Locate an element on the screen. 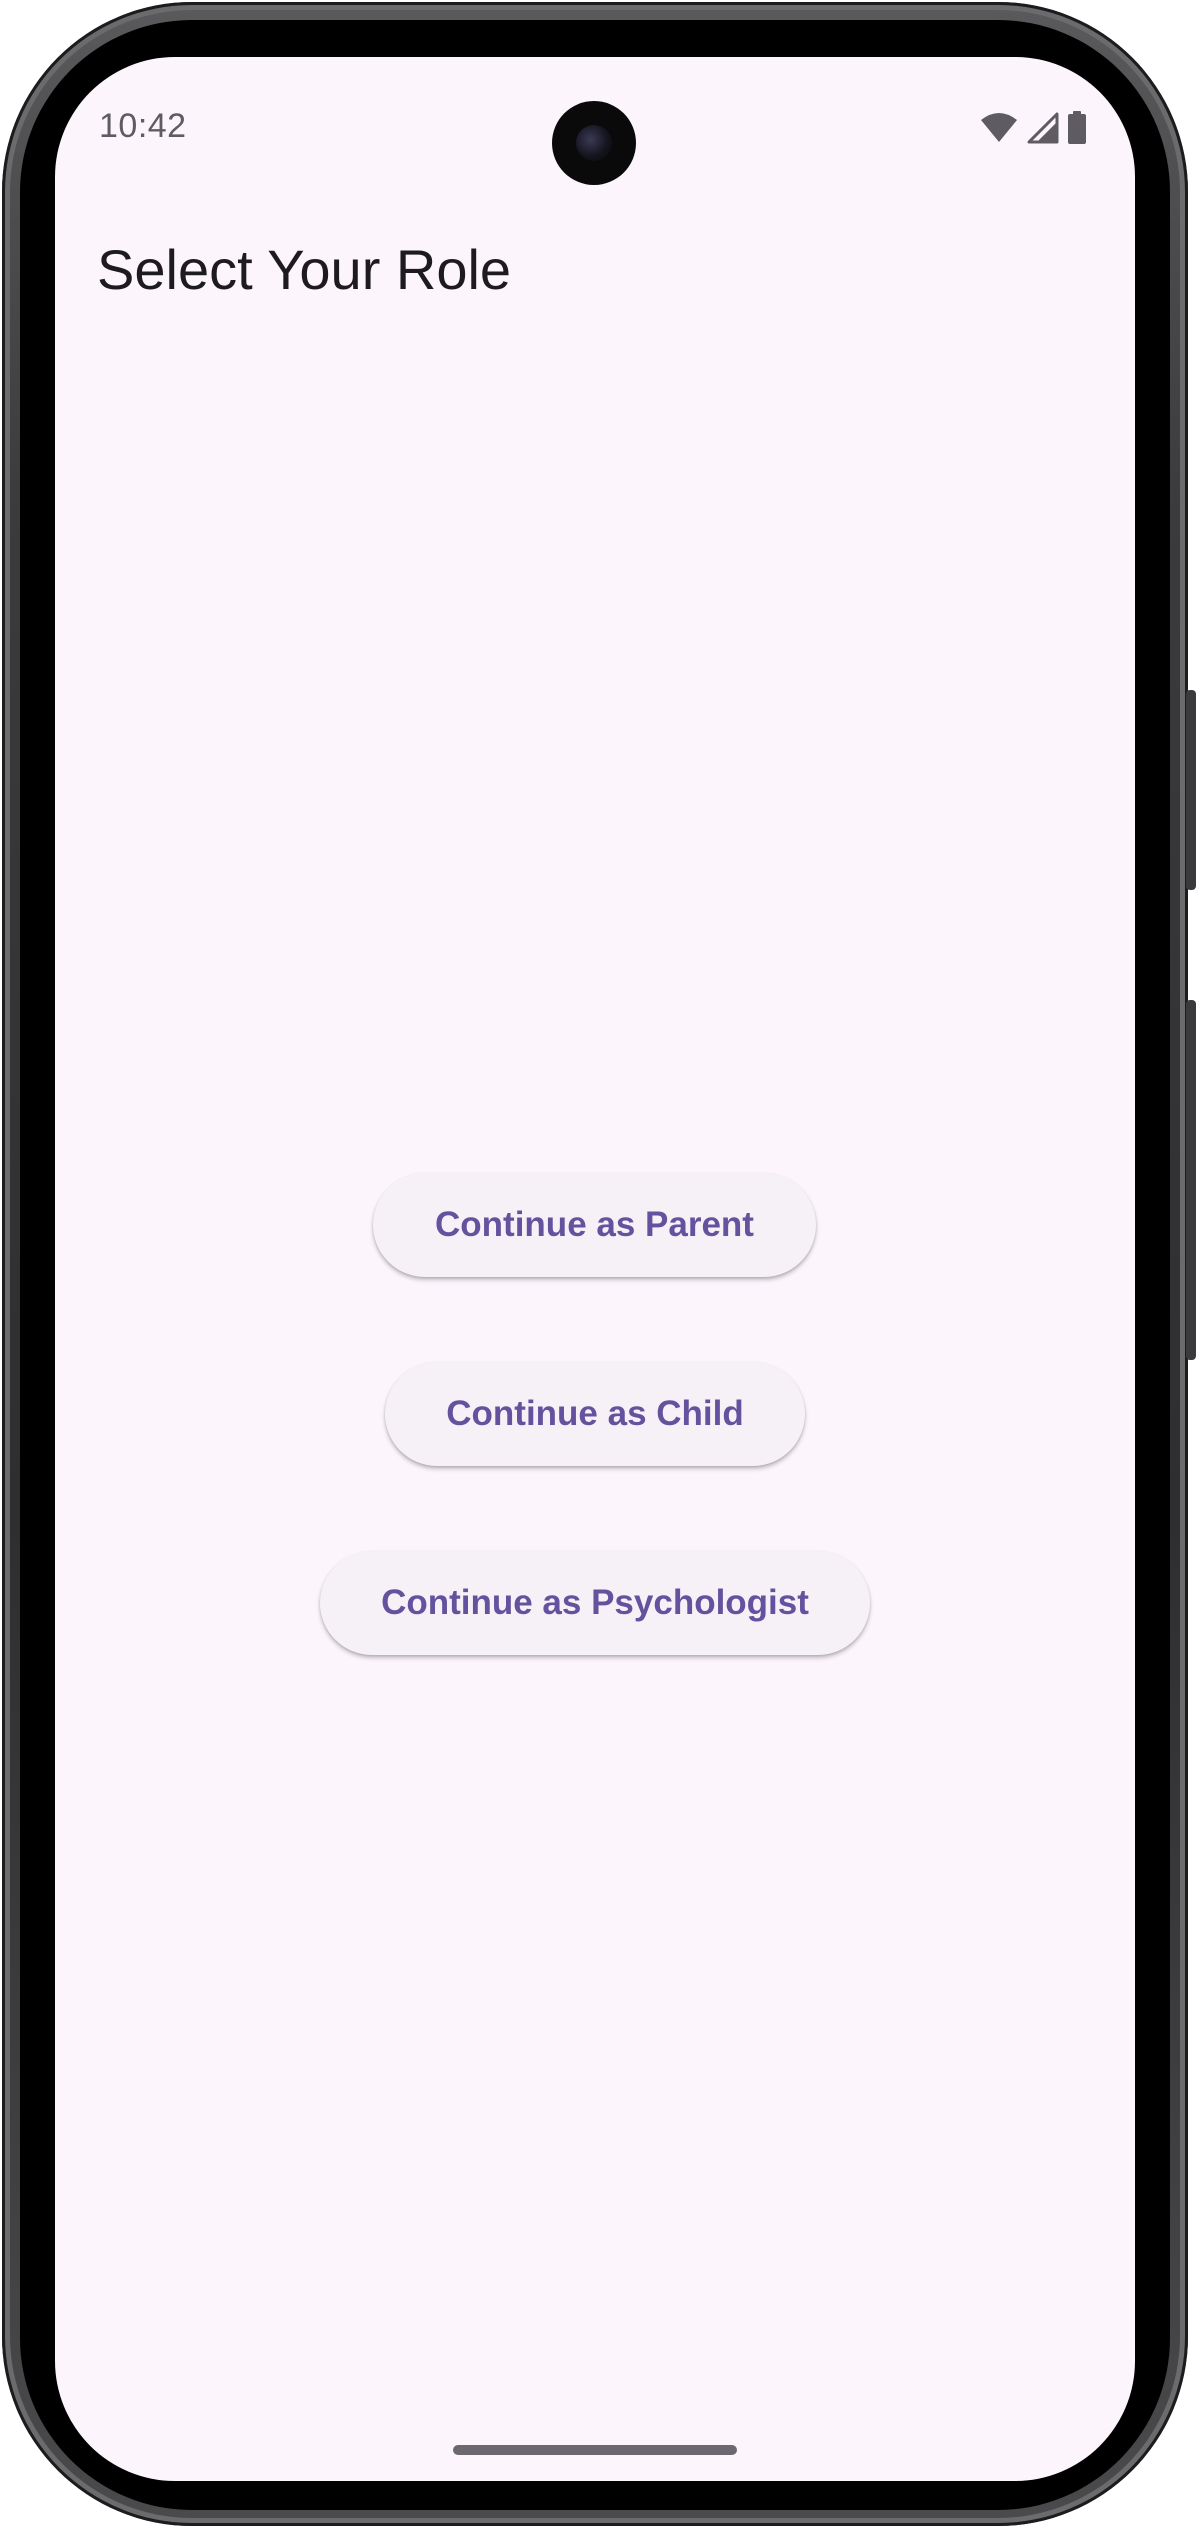  battery-icon is located at coordinates (1077, 128).